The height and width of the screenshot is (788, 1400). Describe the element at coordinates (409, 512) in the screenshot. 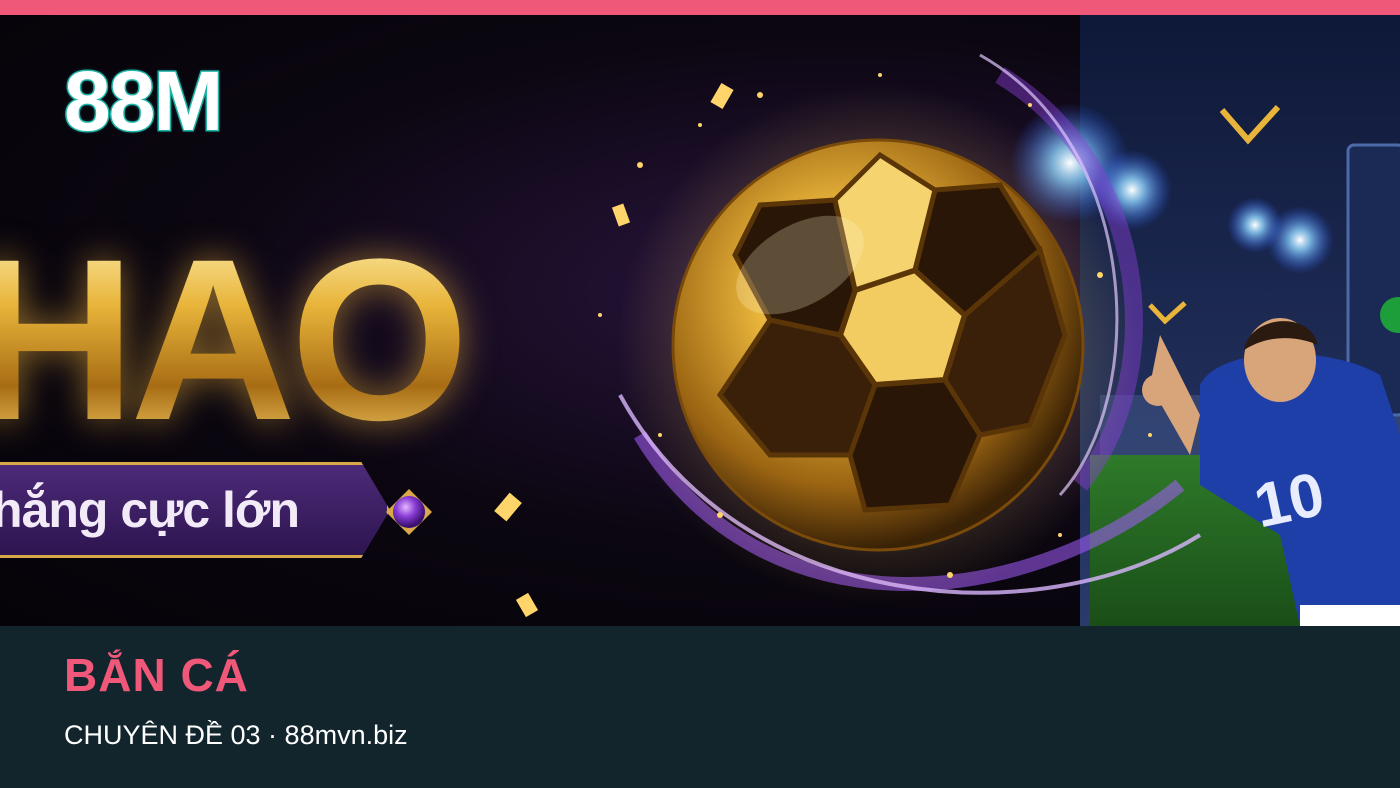

I see `gem-icon` at that location.